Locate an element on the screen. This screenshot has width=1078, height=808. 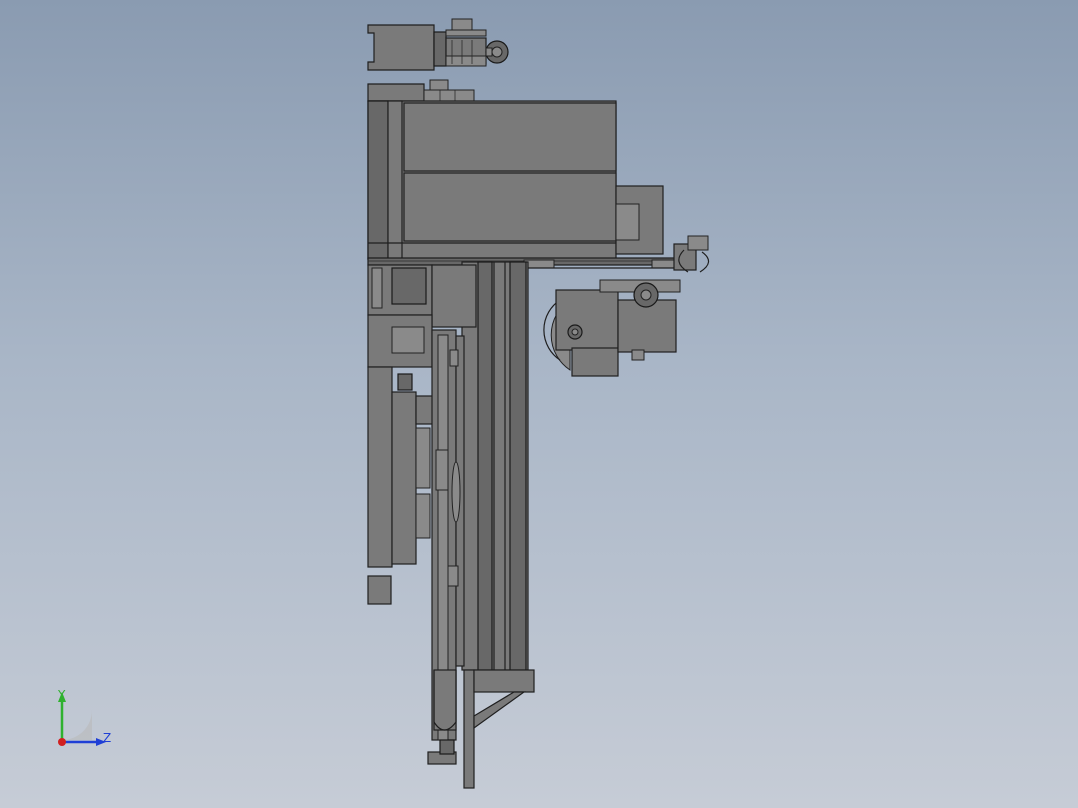
triad-y-label: Y is located at coordinates (62, 695).